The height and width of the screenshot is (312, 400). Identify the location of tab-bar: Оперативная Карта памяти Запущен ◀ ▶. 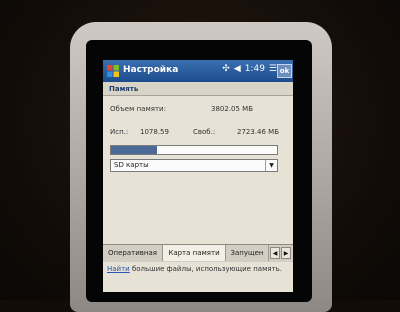
(198, 253).